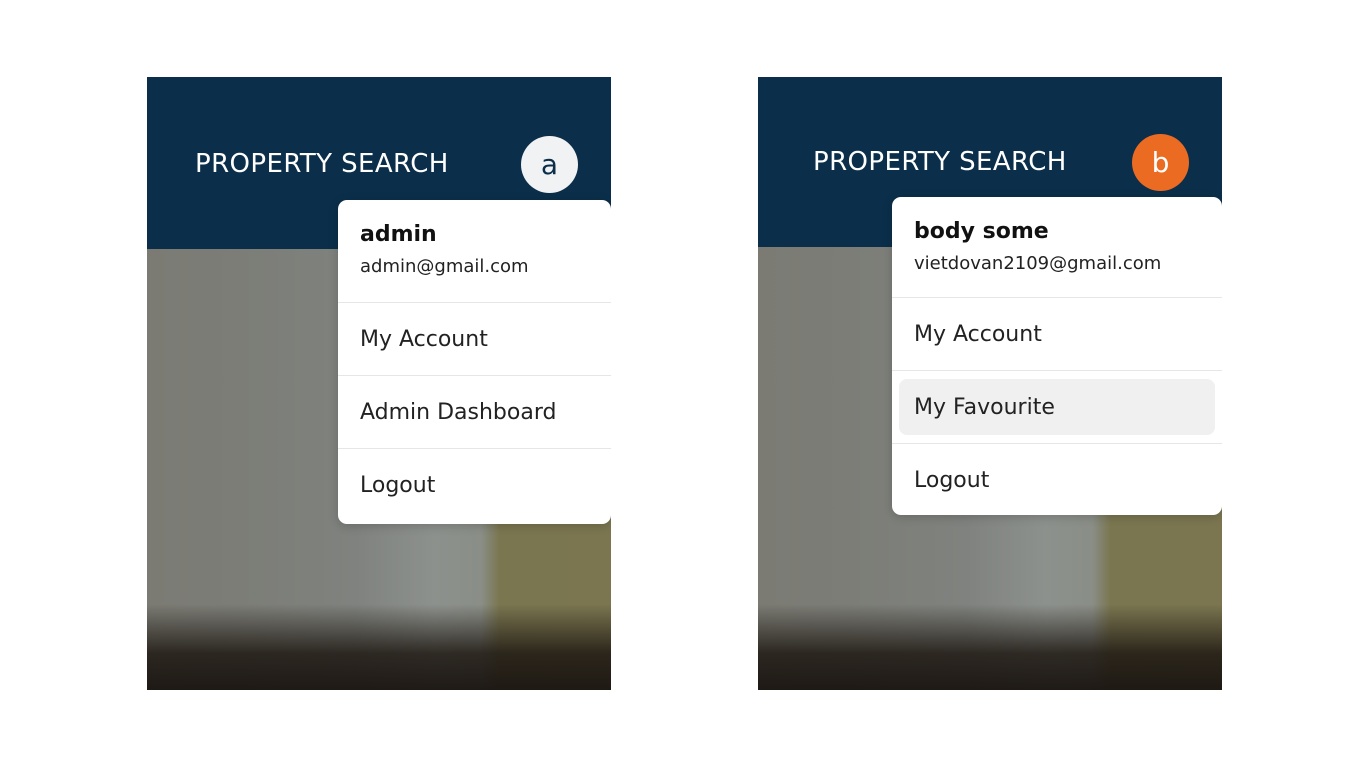 The height and width of the screenshot is (768, 1366). Describe the element at coordinates (474, 412) in the screenshot. I see `menu-item-admin-dashboard: Admin Dashboard` at that location.